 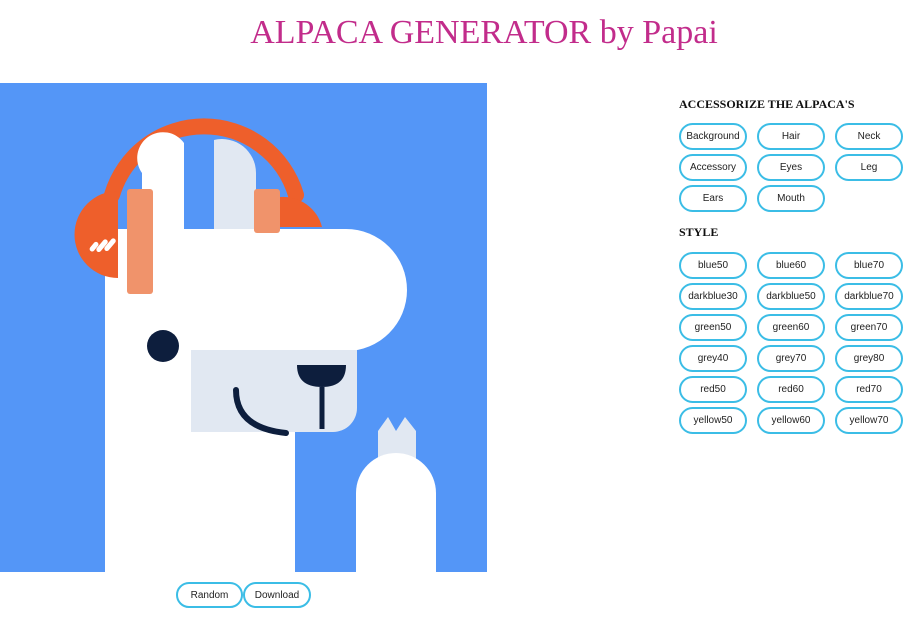 I want to click on style-yellow60-button: yellow60, so click(x=791, y=420).